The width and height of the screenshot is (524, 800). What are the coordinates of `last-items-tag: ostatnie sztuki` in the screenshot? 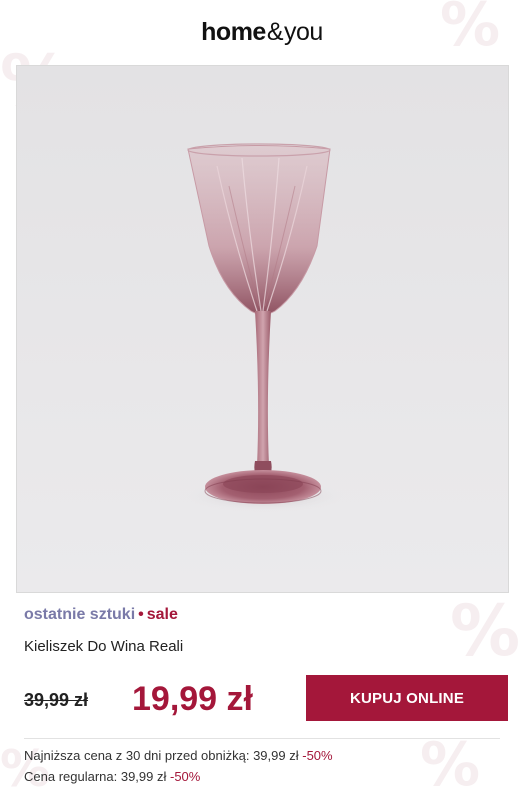 It's located at (80, 614).